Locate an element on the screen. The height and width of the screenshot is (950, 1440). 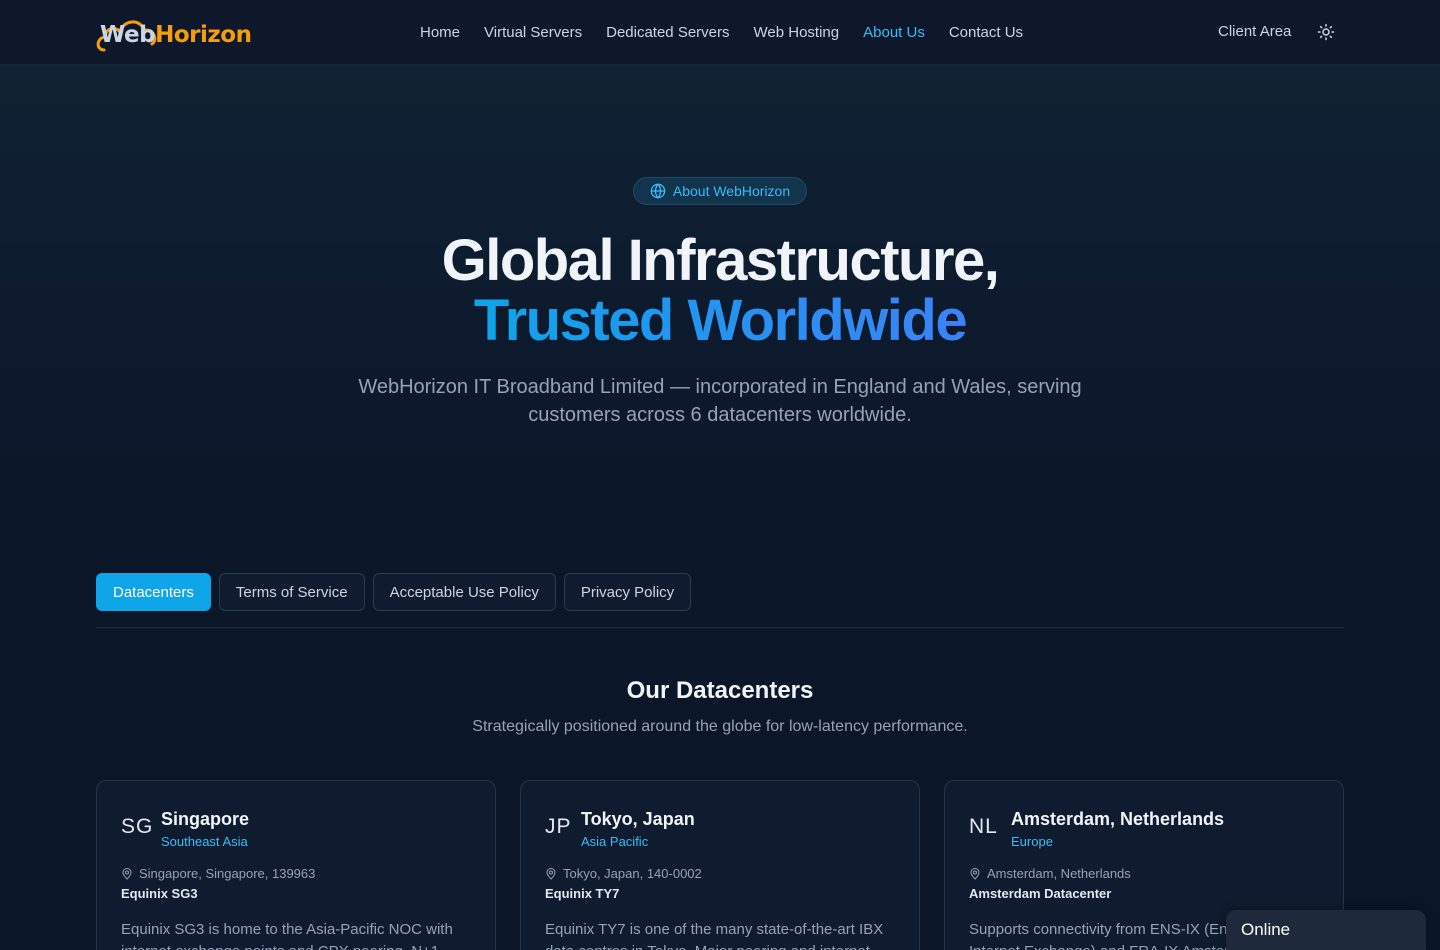
sun-icon is located at coordinates (1326, 32).